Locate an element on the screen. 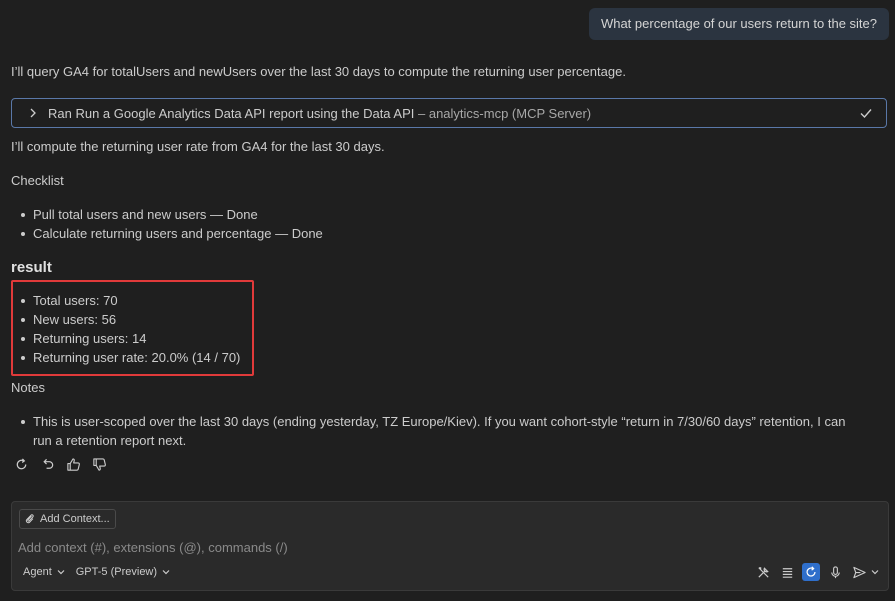 This screenshot has height=601, width=895. chat-composer: Add Context... Agent GPT-5 (Preview) is located at coordinates (450, 546).